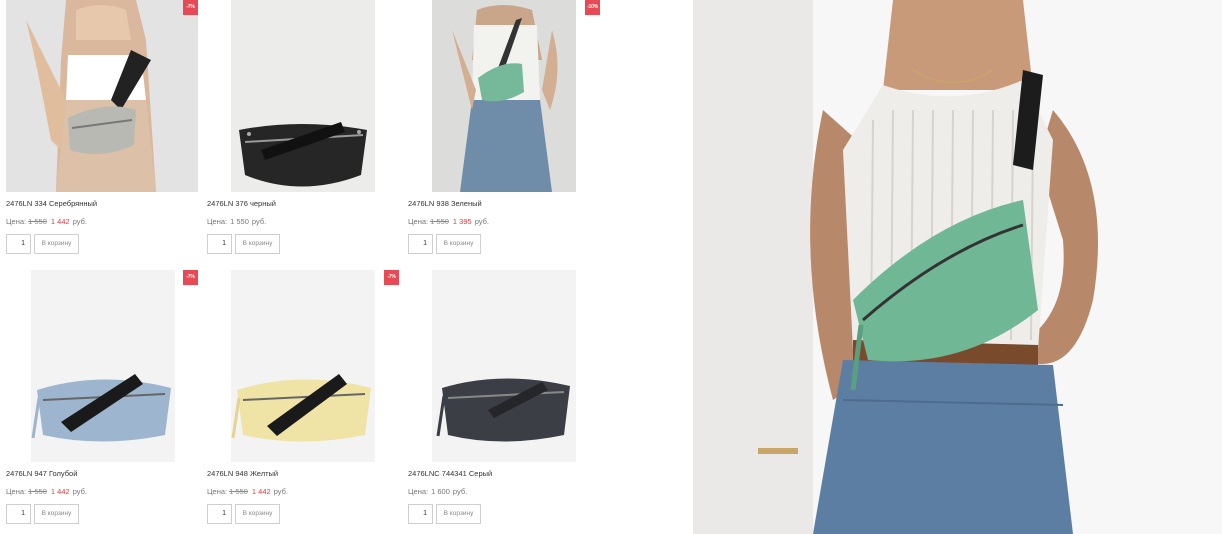  I want to click on price-row: Цена: 1 600 руб., so click(437, 491).